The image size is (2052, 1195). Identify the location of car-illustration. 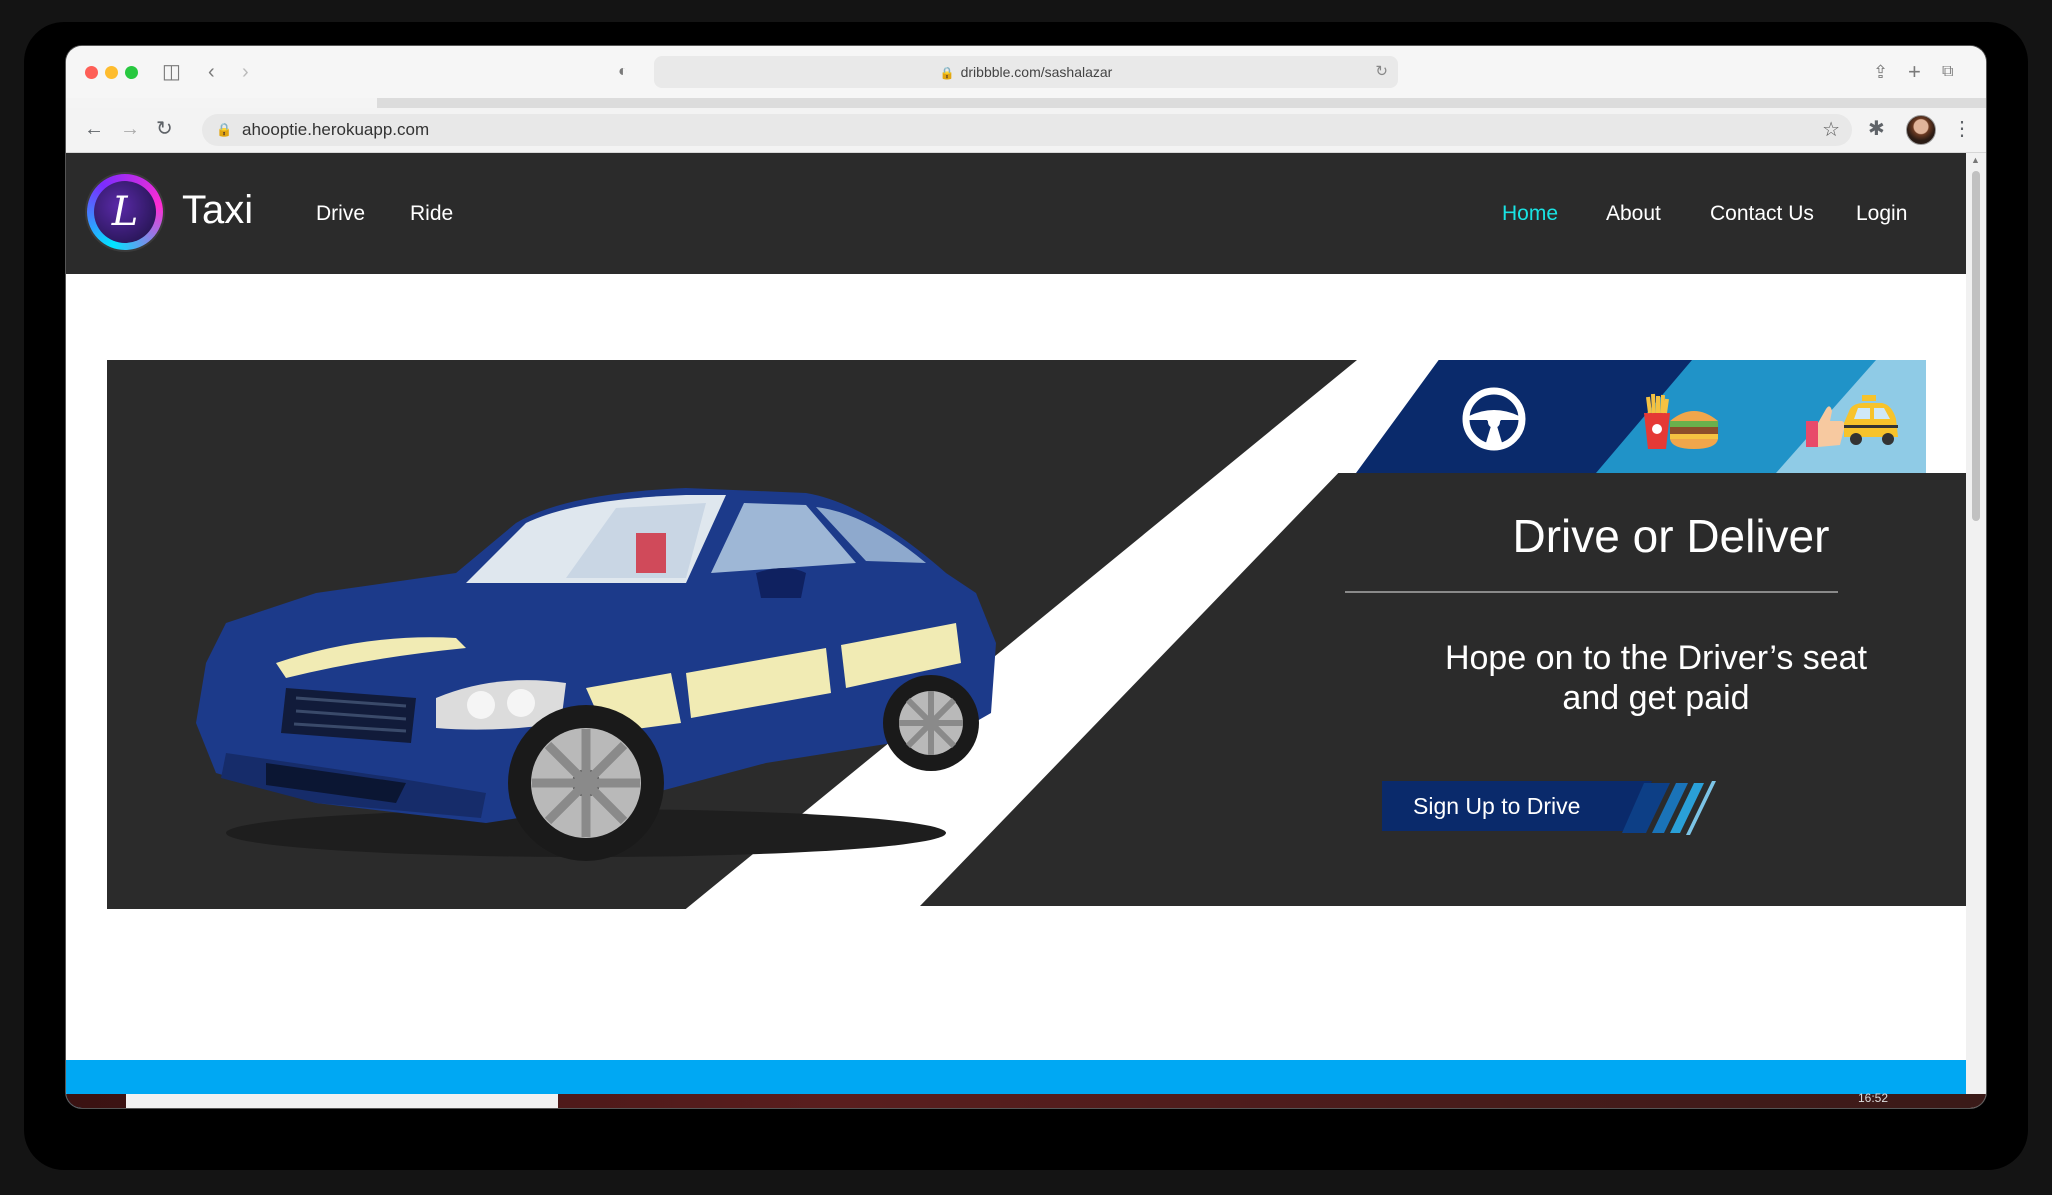
(596, 674).